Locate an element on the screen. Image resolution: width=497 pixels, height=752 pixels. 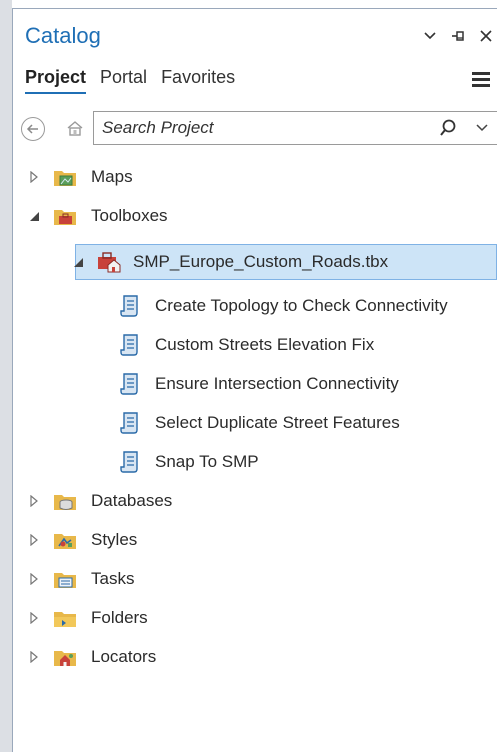
tree-item-label: SMP_Europe_Custom_Roads.tbx is located at coordinates (261, 261).